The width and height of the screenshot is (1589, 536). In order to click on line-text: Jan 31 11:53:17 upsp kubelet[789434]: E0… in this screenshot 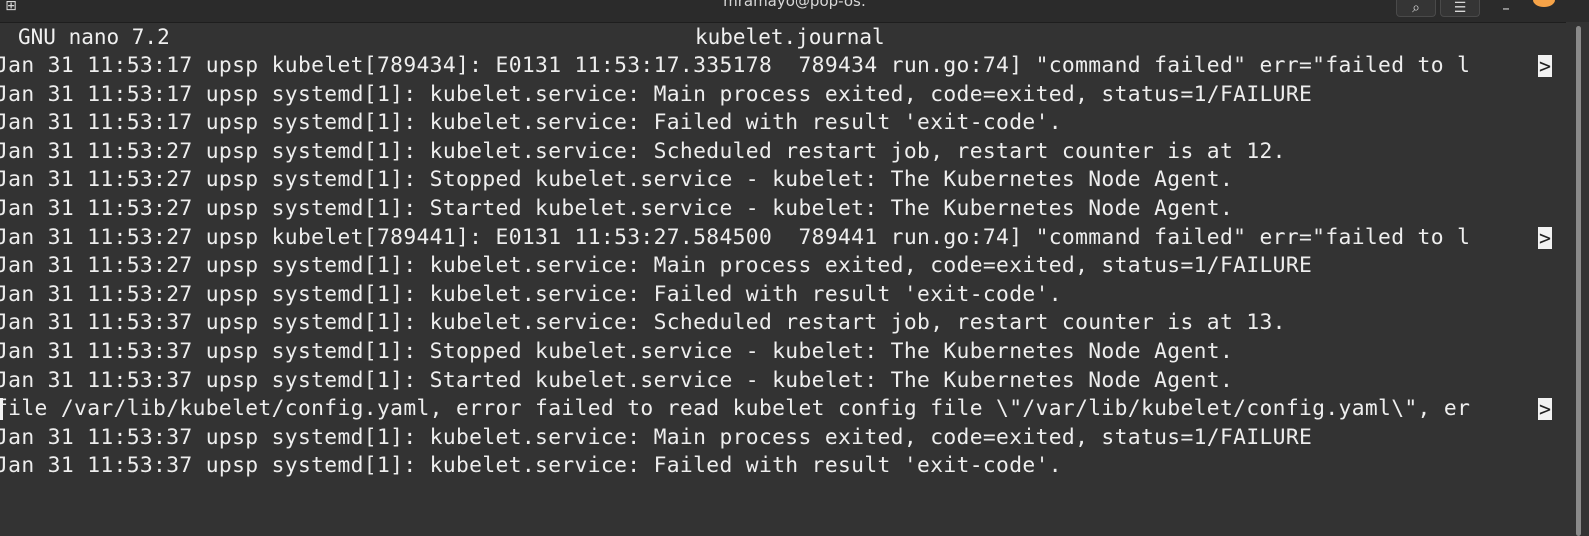, I will do `click(735, 65)`.